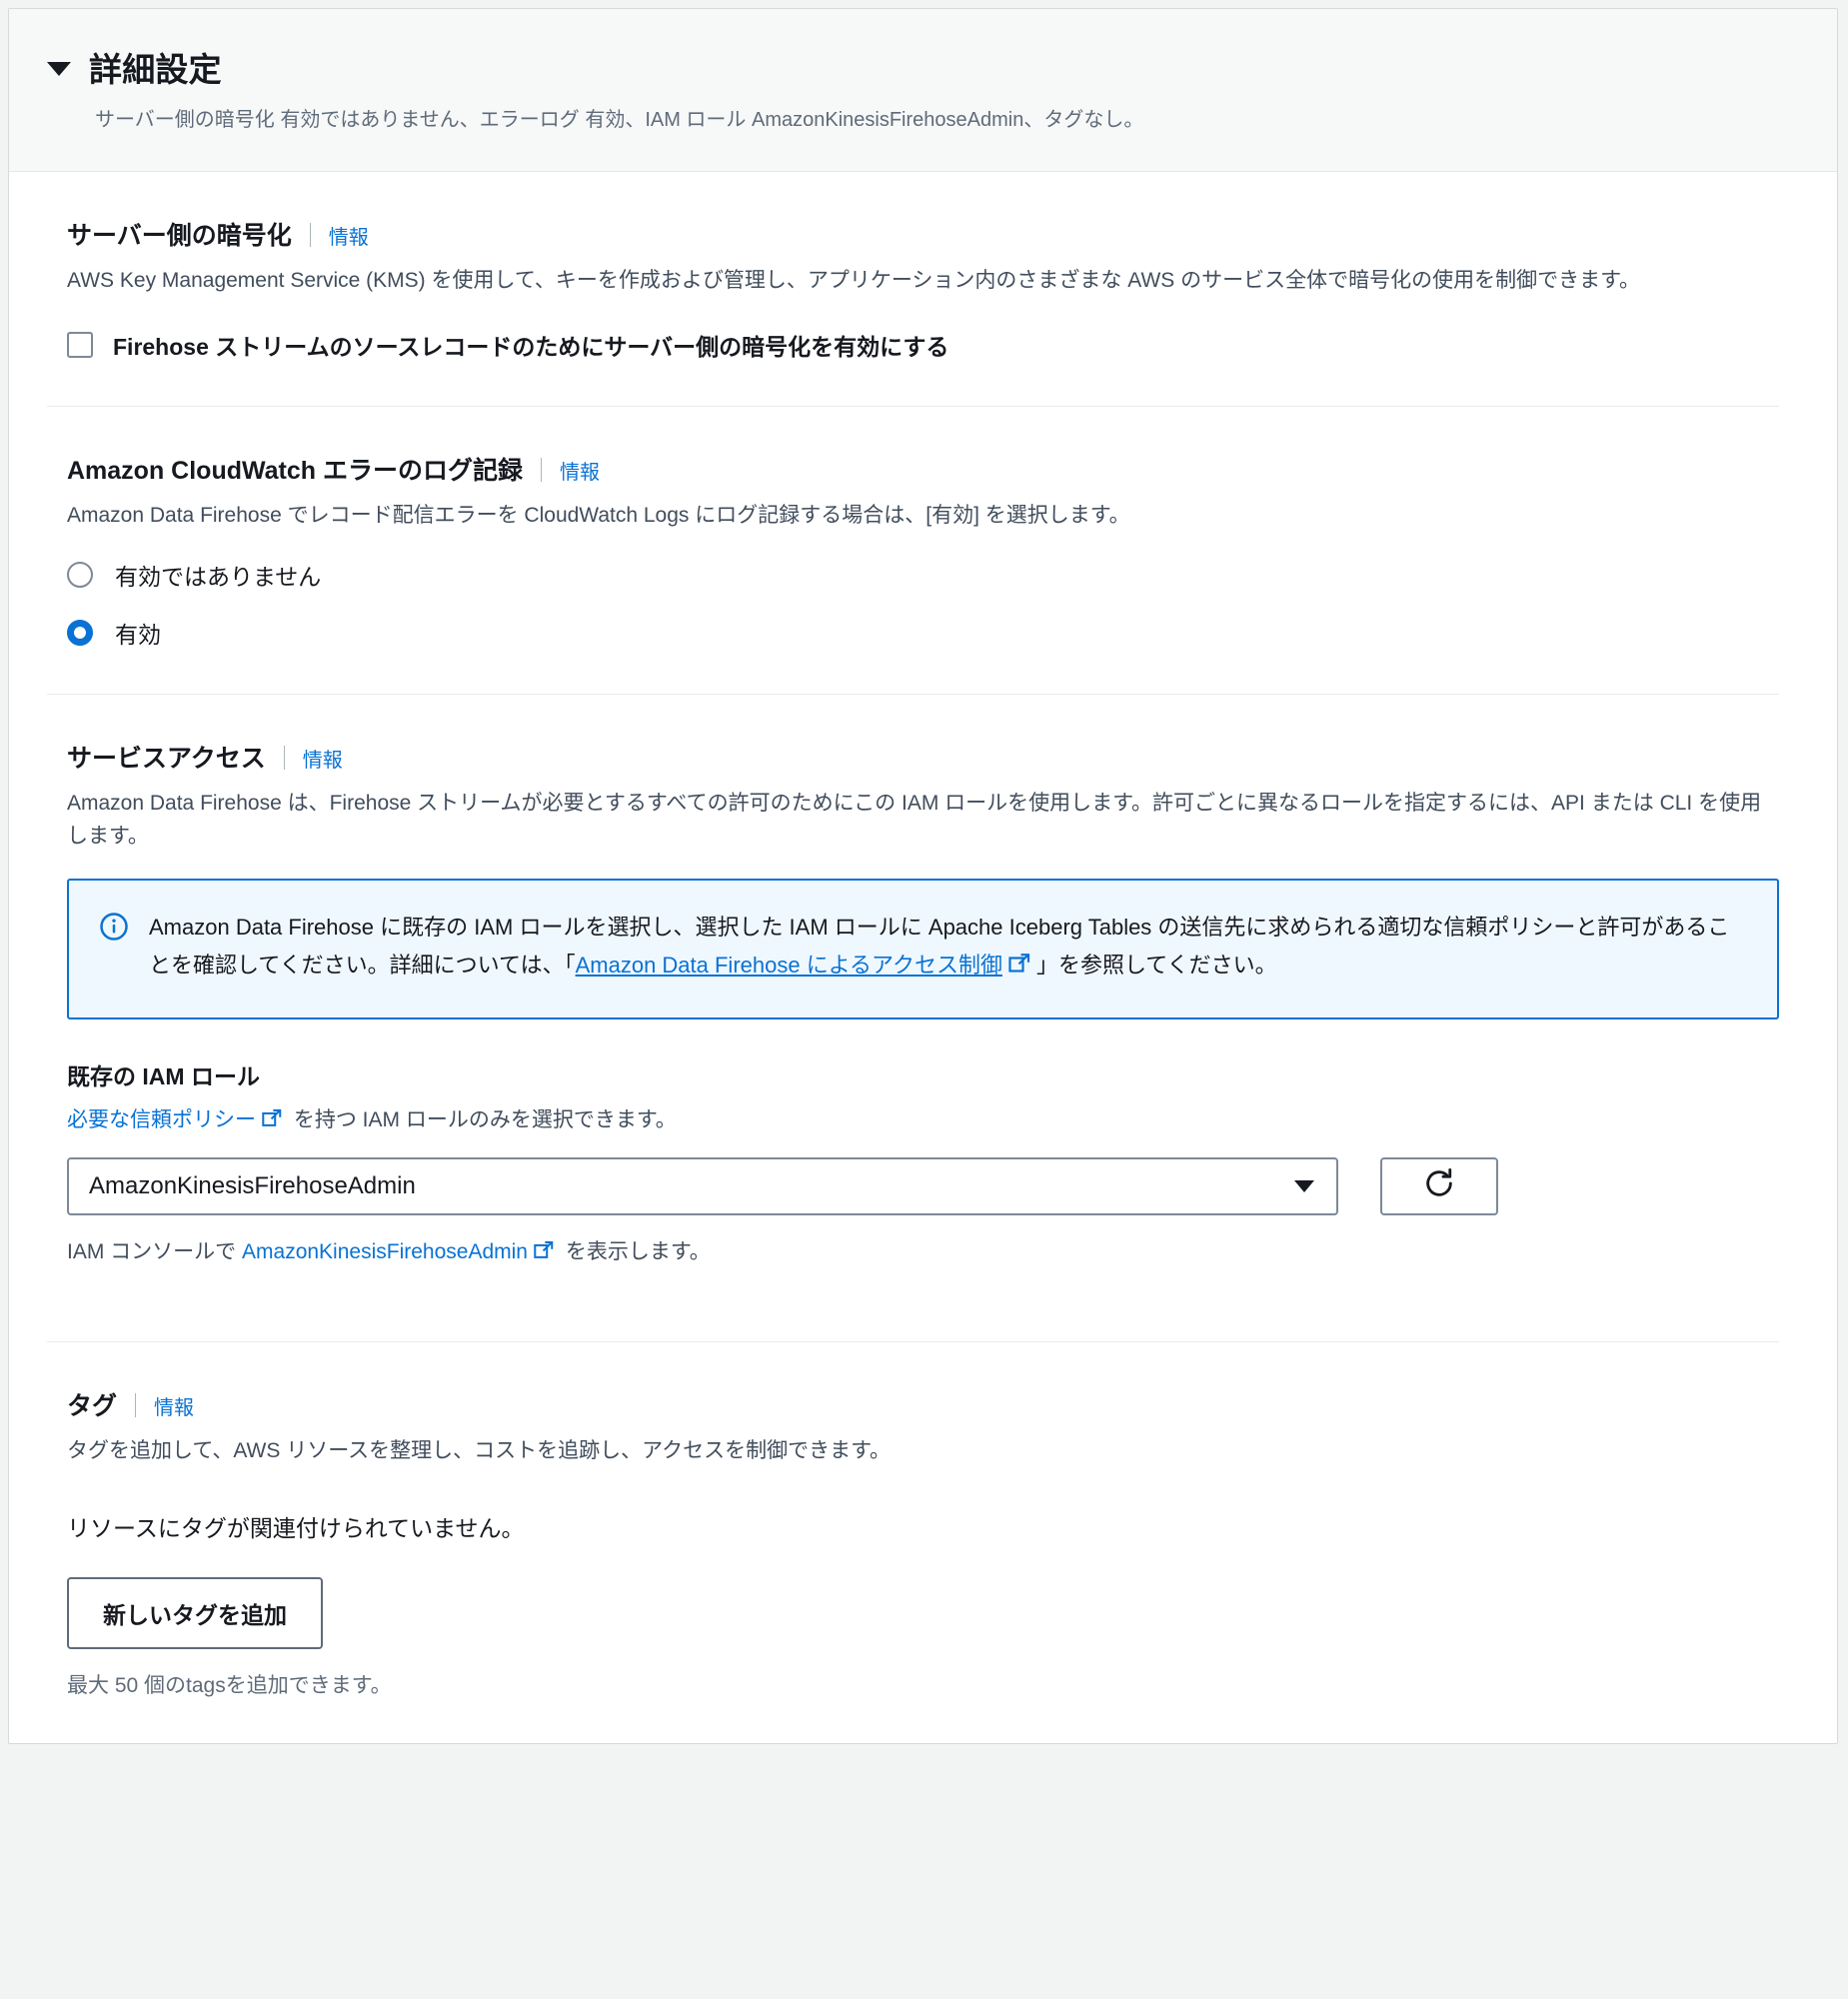 This screenshot has height=1999, width=1848. What do you see at coordinates (923, 1119) in the screenshot?
I see `iam-role-hint: 必要な信頼ポリシー を持つ IAM ロールのみを選択できます。` at bounding box center [923, 1119].